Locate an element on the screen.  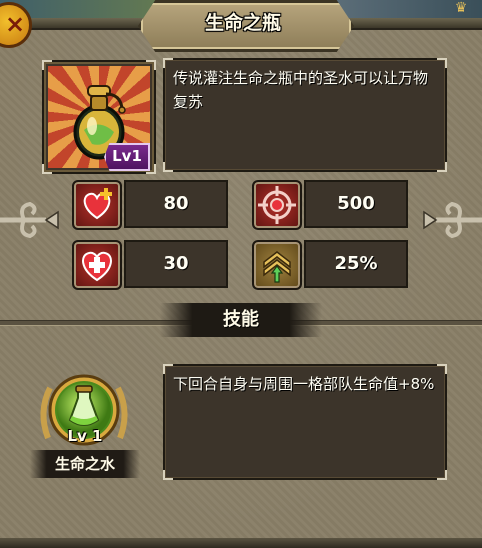
heart-cross-icon is located at coordinates (97, 265).